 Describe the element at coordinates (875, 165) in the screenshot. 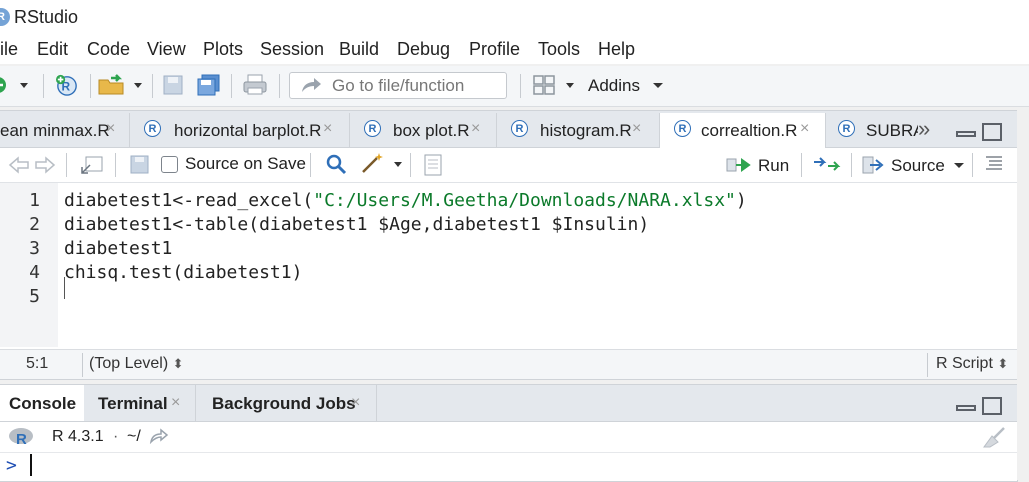

I see `source-arrow-icon` at that location.